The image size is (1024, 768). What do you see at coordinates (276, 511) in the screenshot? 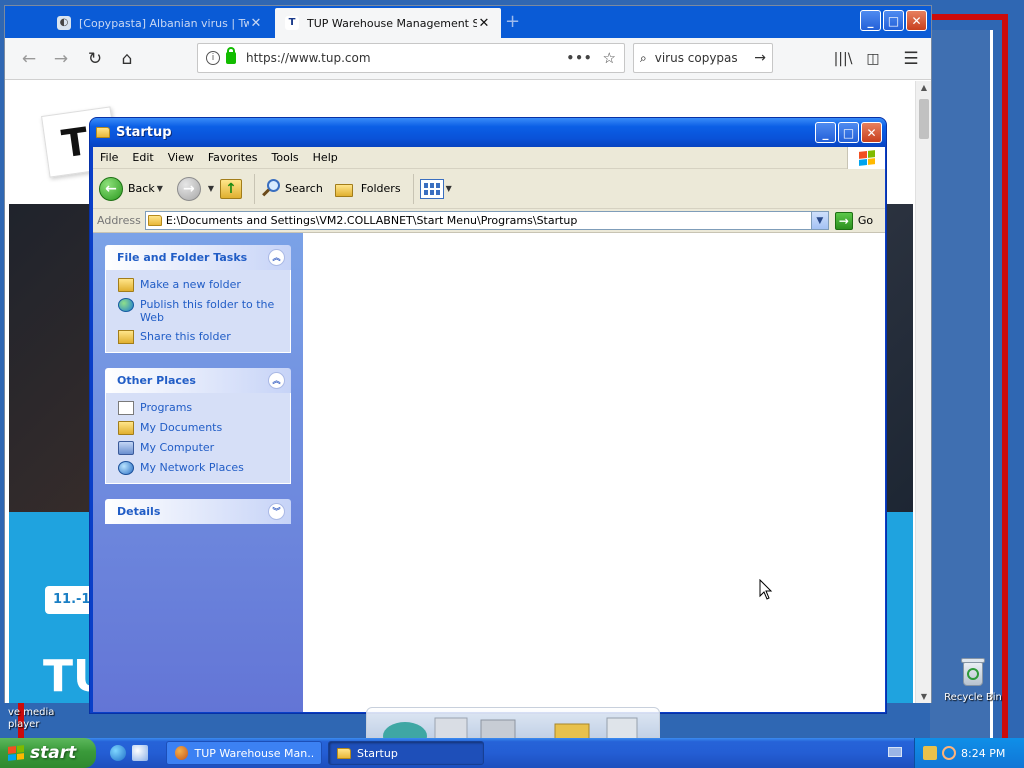
I see `expand-chevron-icon: ︾` at bounding box center [276, 511].